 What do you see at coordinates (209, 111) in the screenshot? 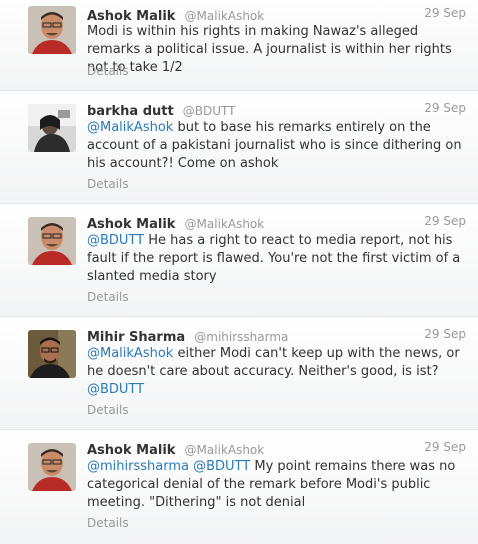
I see `author-handle: @BDUTT` at bounding box center [209, 111].